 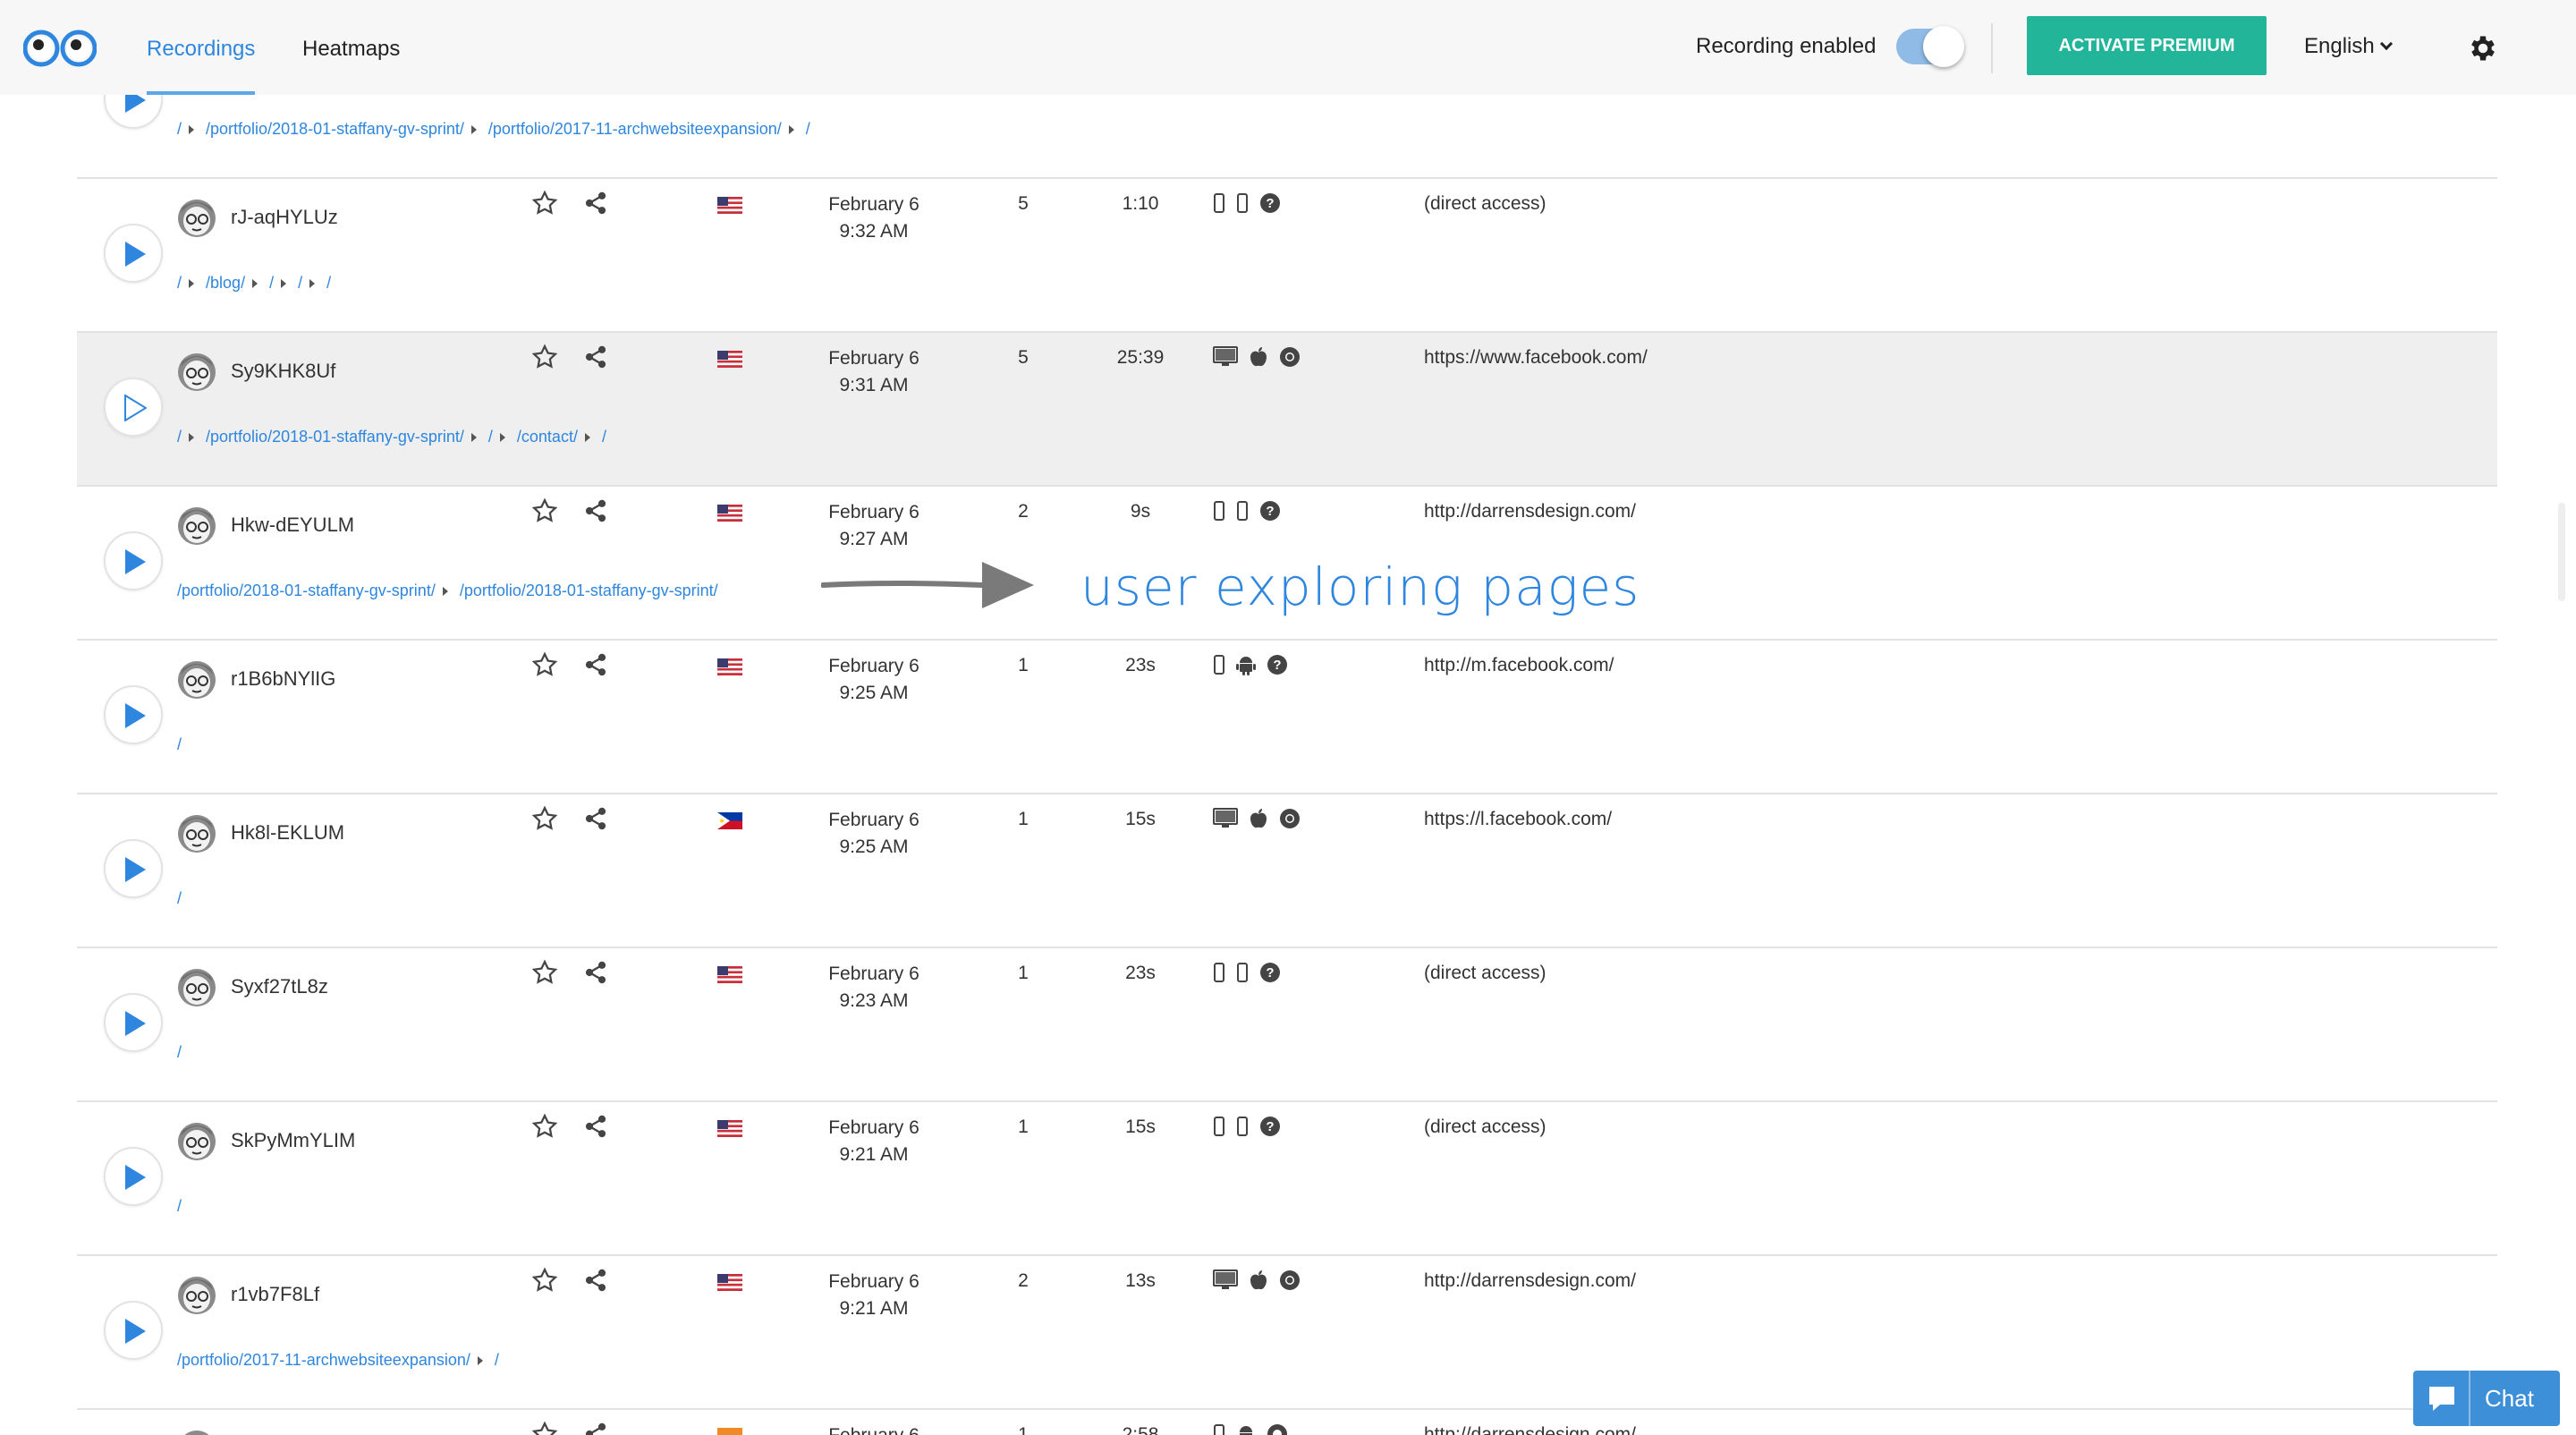 I want to click on us-flag-icon, so click(x=729, y=359).